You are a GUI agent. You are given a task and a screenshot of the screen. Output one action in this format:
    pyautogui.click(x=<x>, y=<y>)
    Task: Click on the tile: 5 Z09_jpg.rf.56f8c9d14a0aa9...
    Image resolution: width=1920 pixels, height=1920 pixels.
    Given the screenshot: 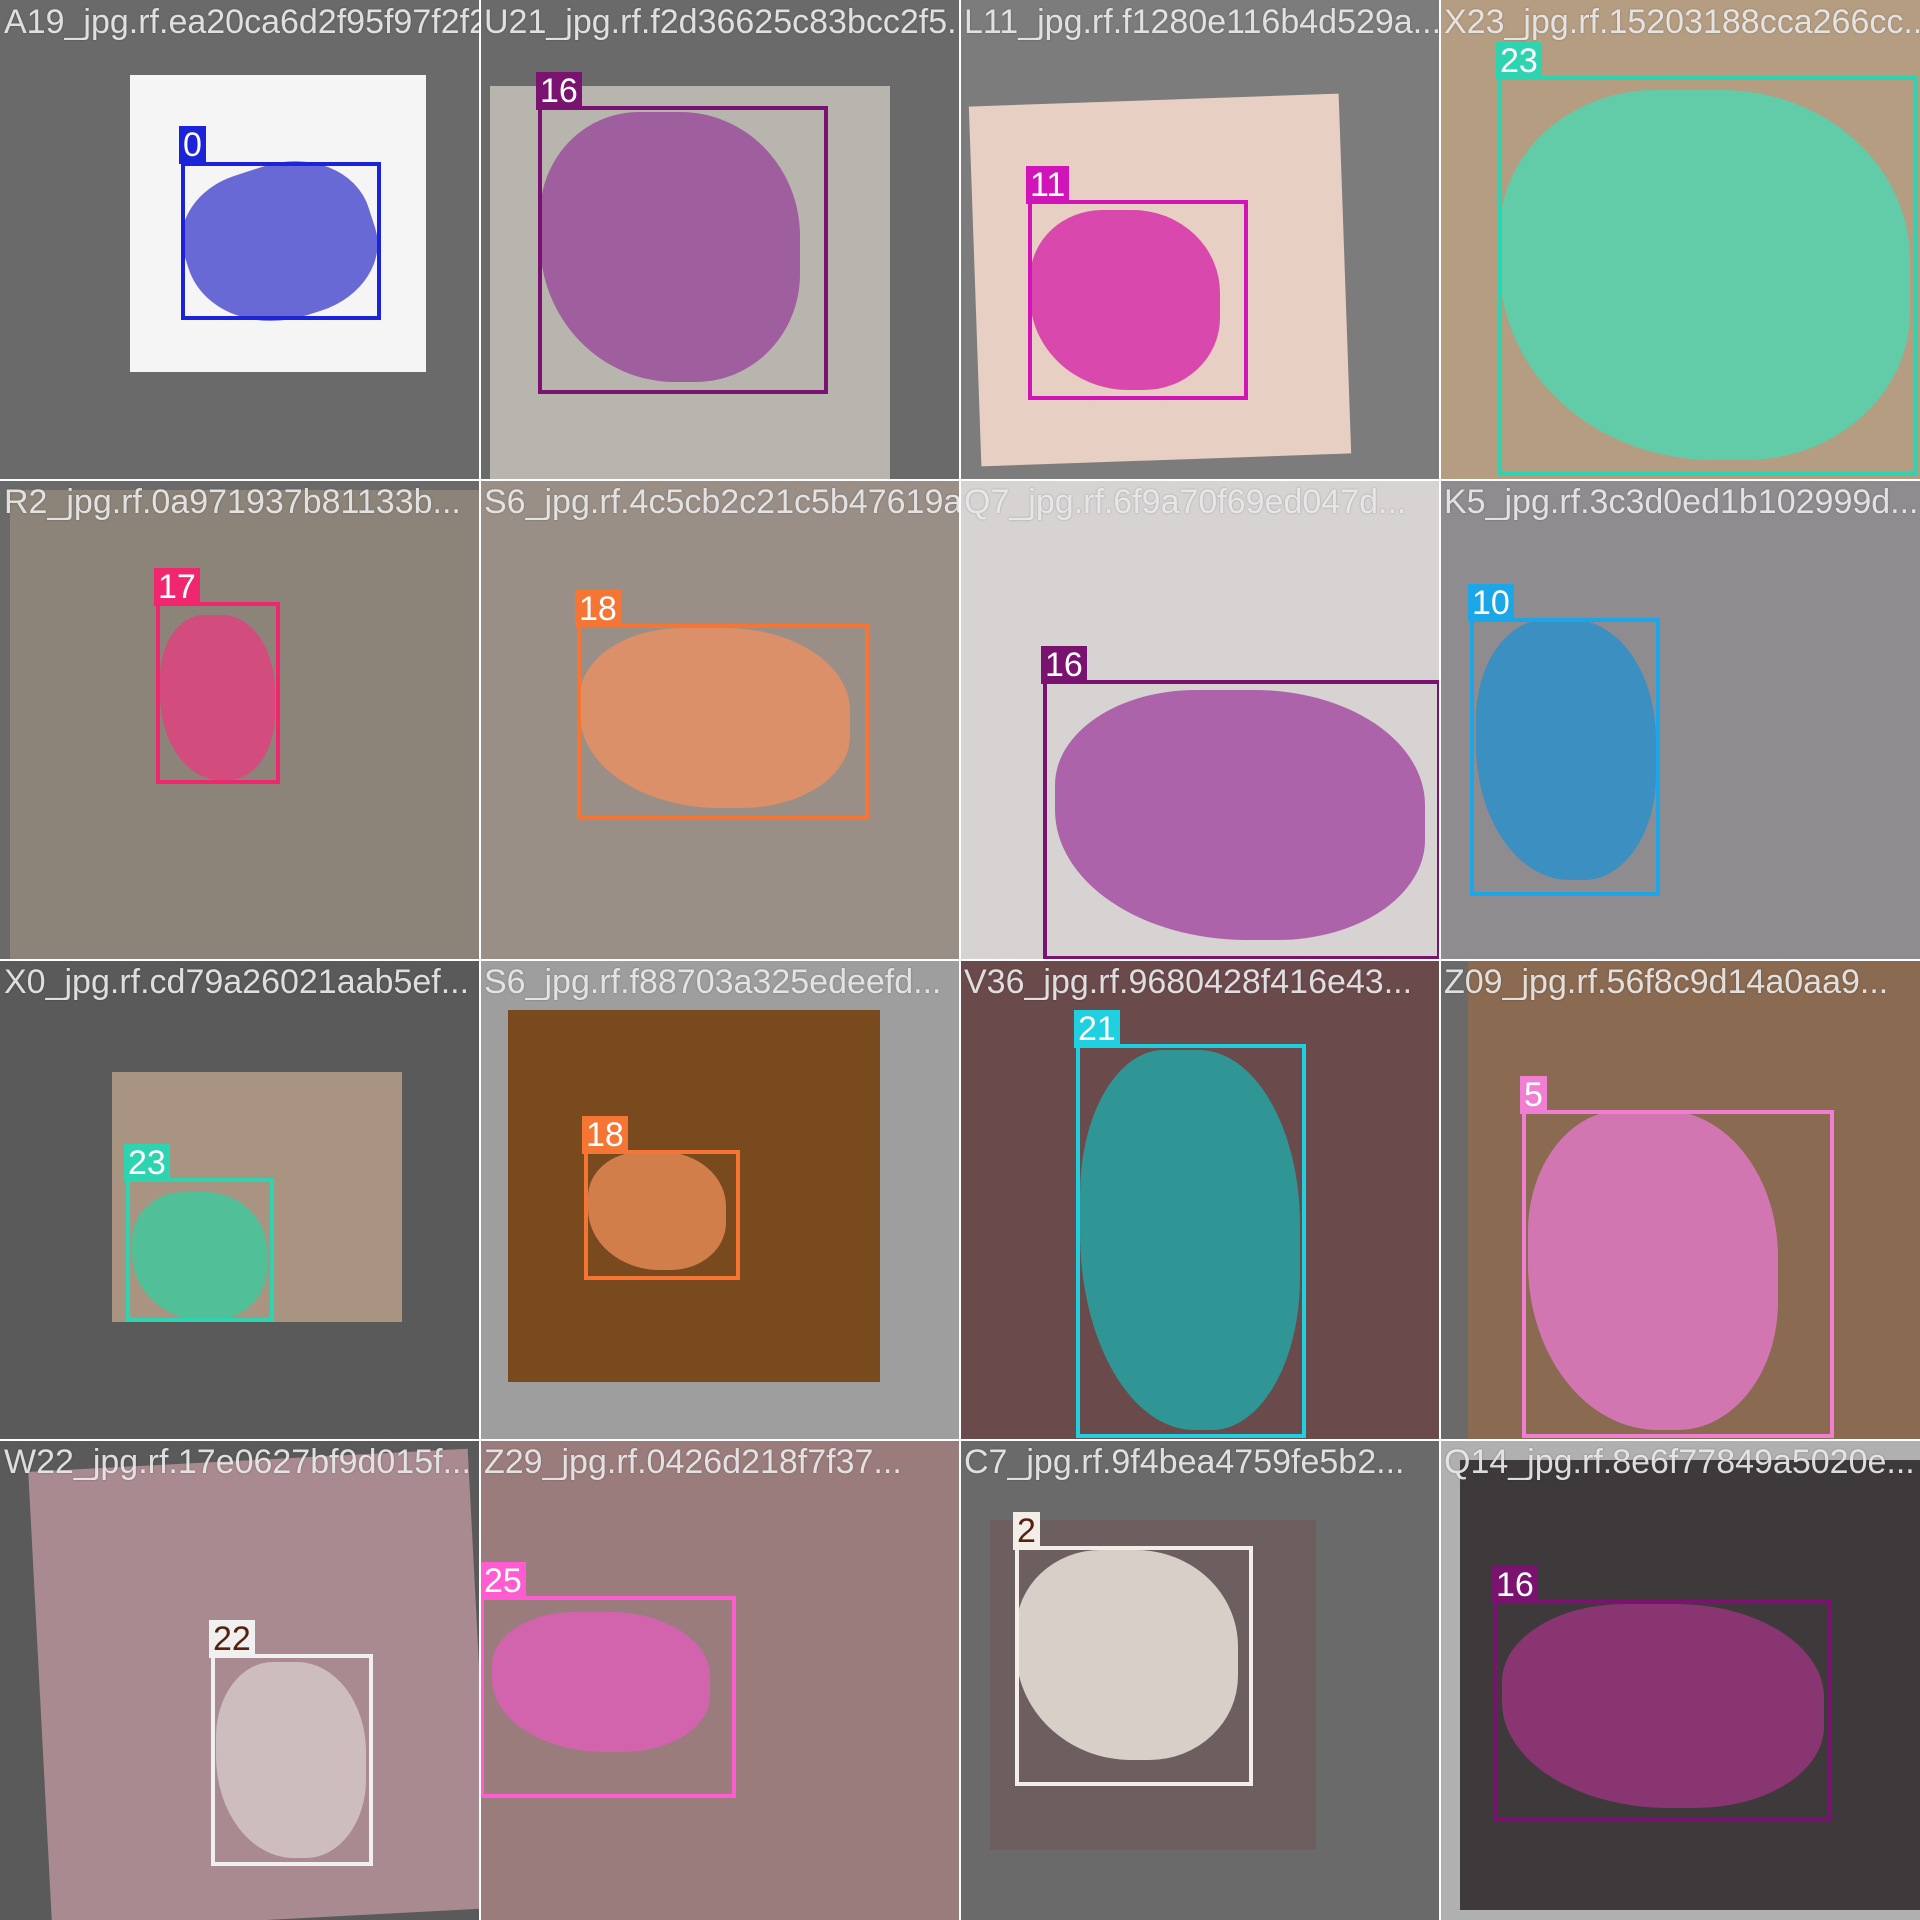 What is the action you would take?
    pyautogui.click(x=1680, y=1200)
    